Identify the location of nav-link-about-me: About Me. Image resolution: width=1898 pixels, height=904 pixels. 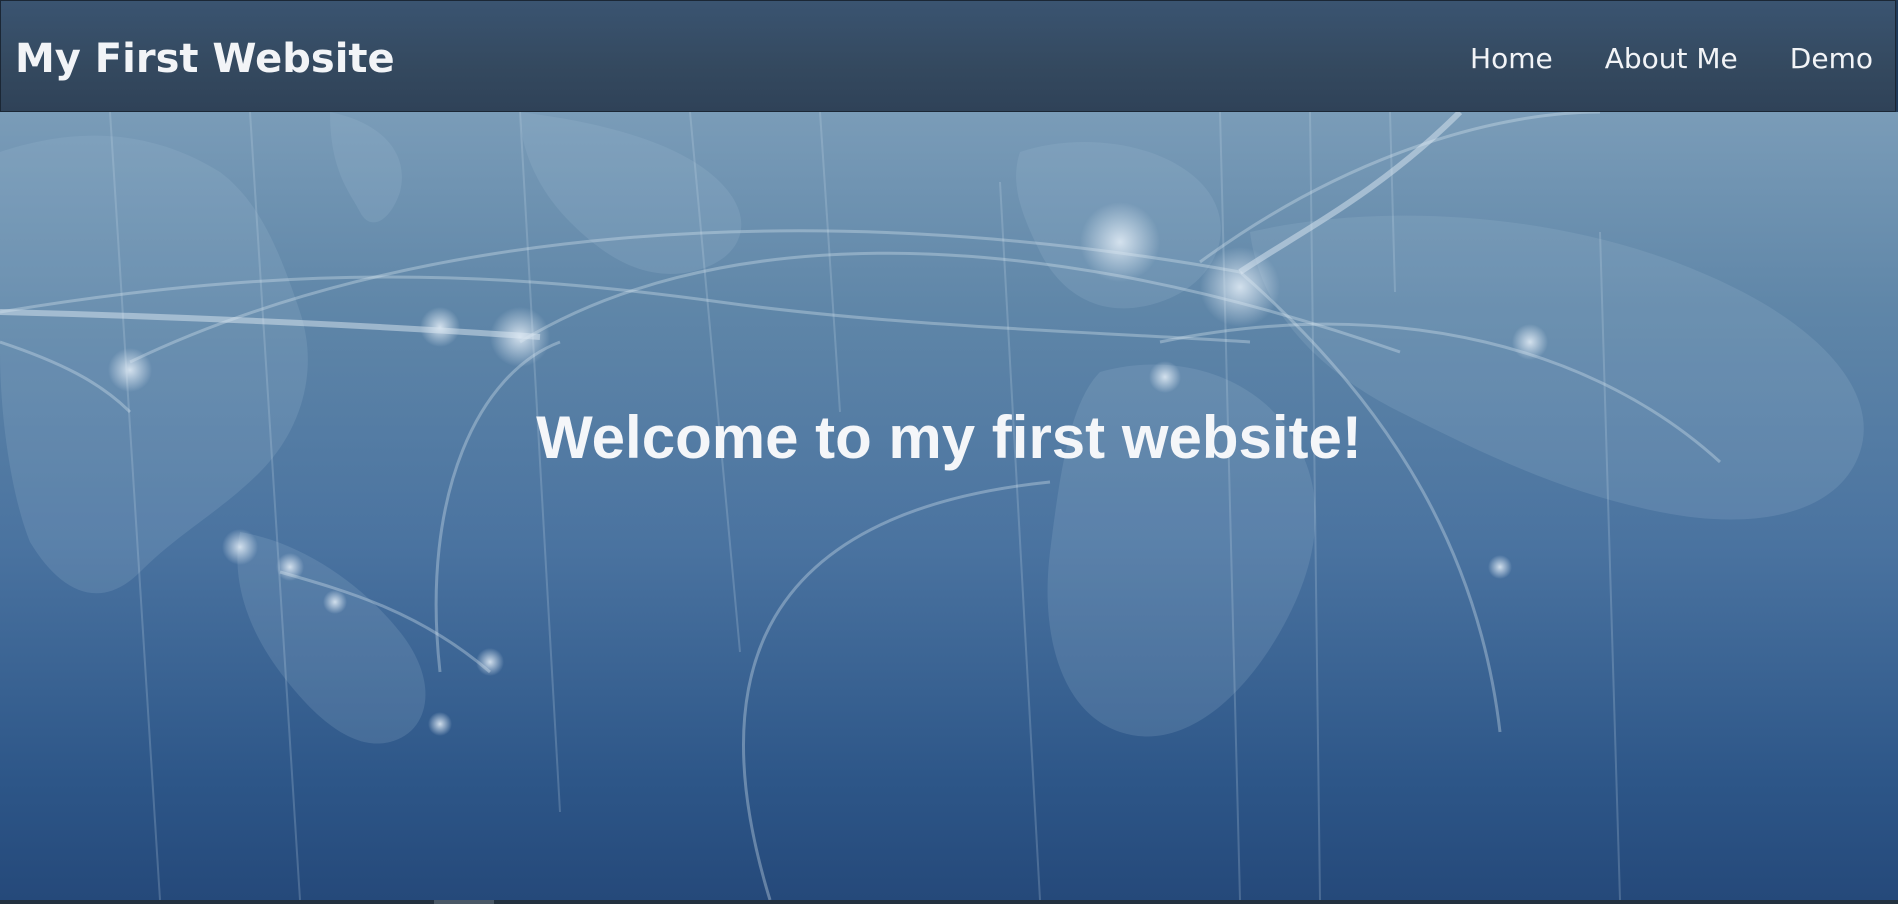
(1671, 59).